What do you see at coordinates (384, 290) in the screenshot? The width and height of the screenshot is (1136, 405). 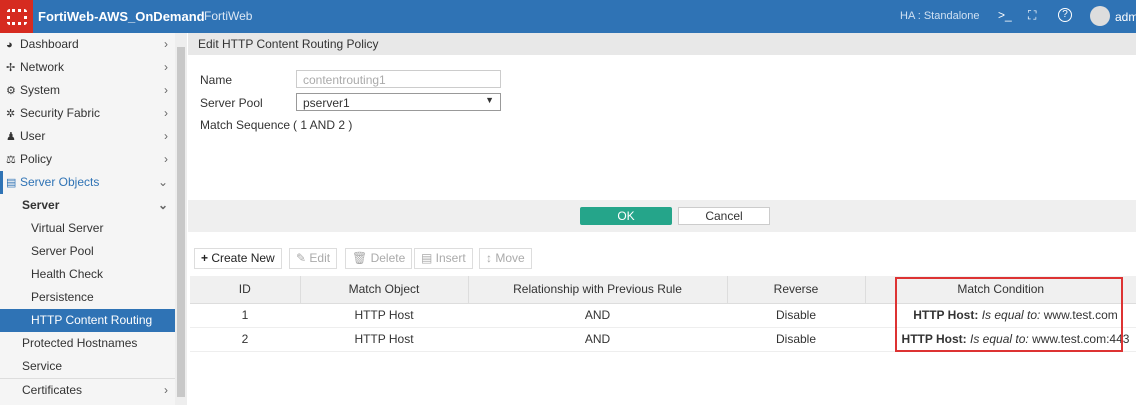 I see `col-match-object: Match Object` at bounding box center [384, 290].